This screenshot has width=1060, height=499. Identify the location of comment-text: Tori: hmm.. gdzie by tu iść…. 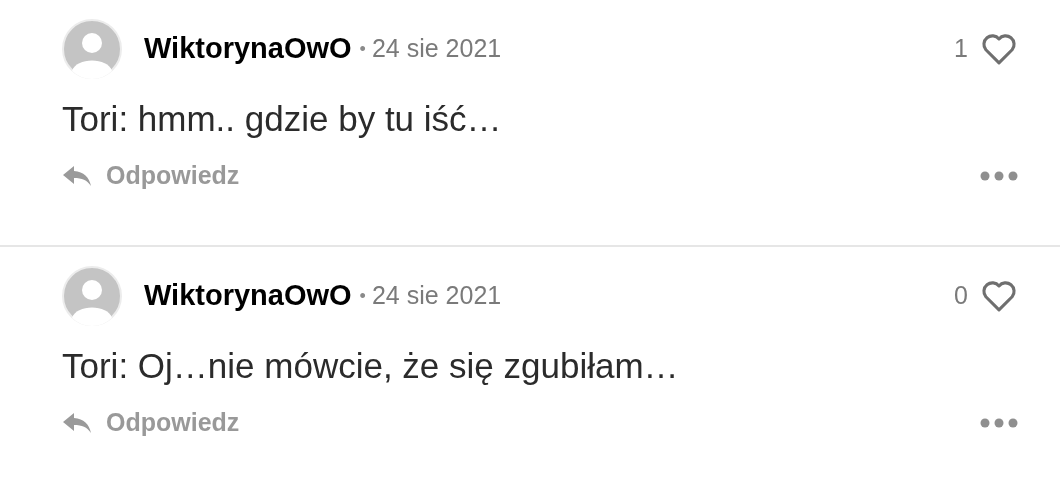
(282, 119).